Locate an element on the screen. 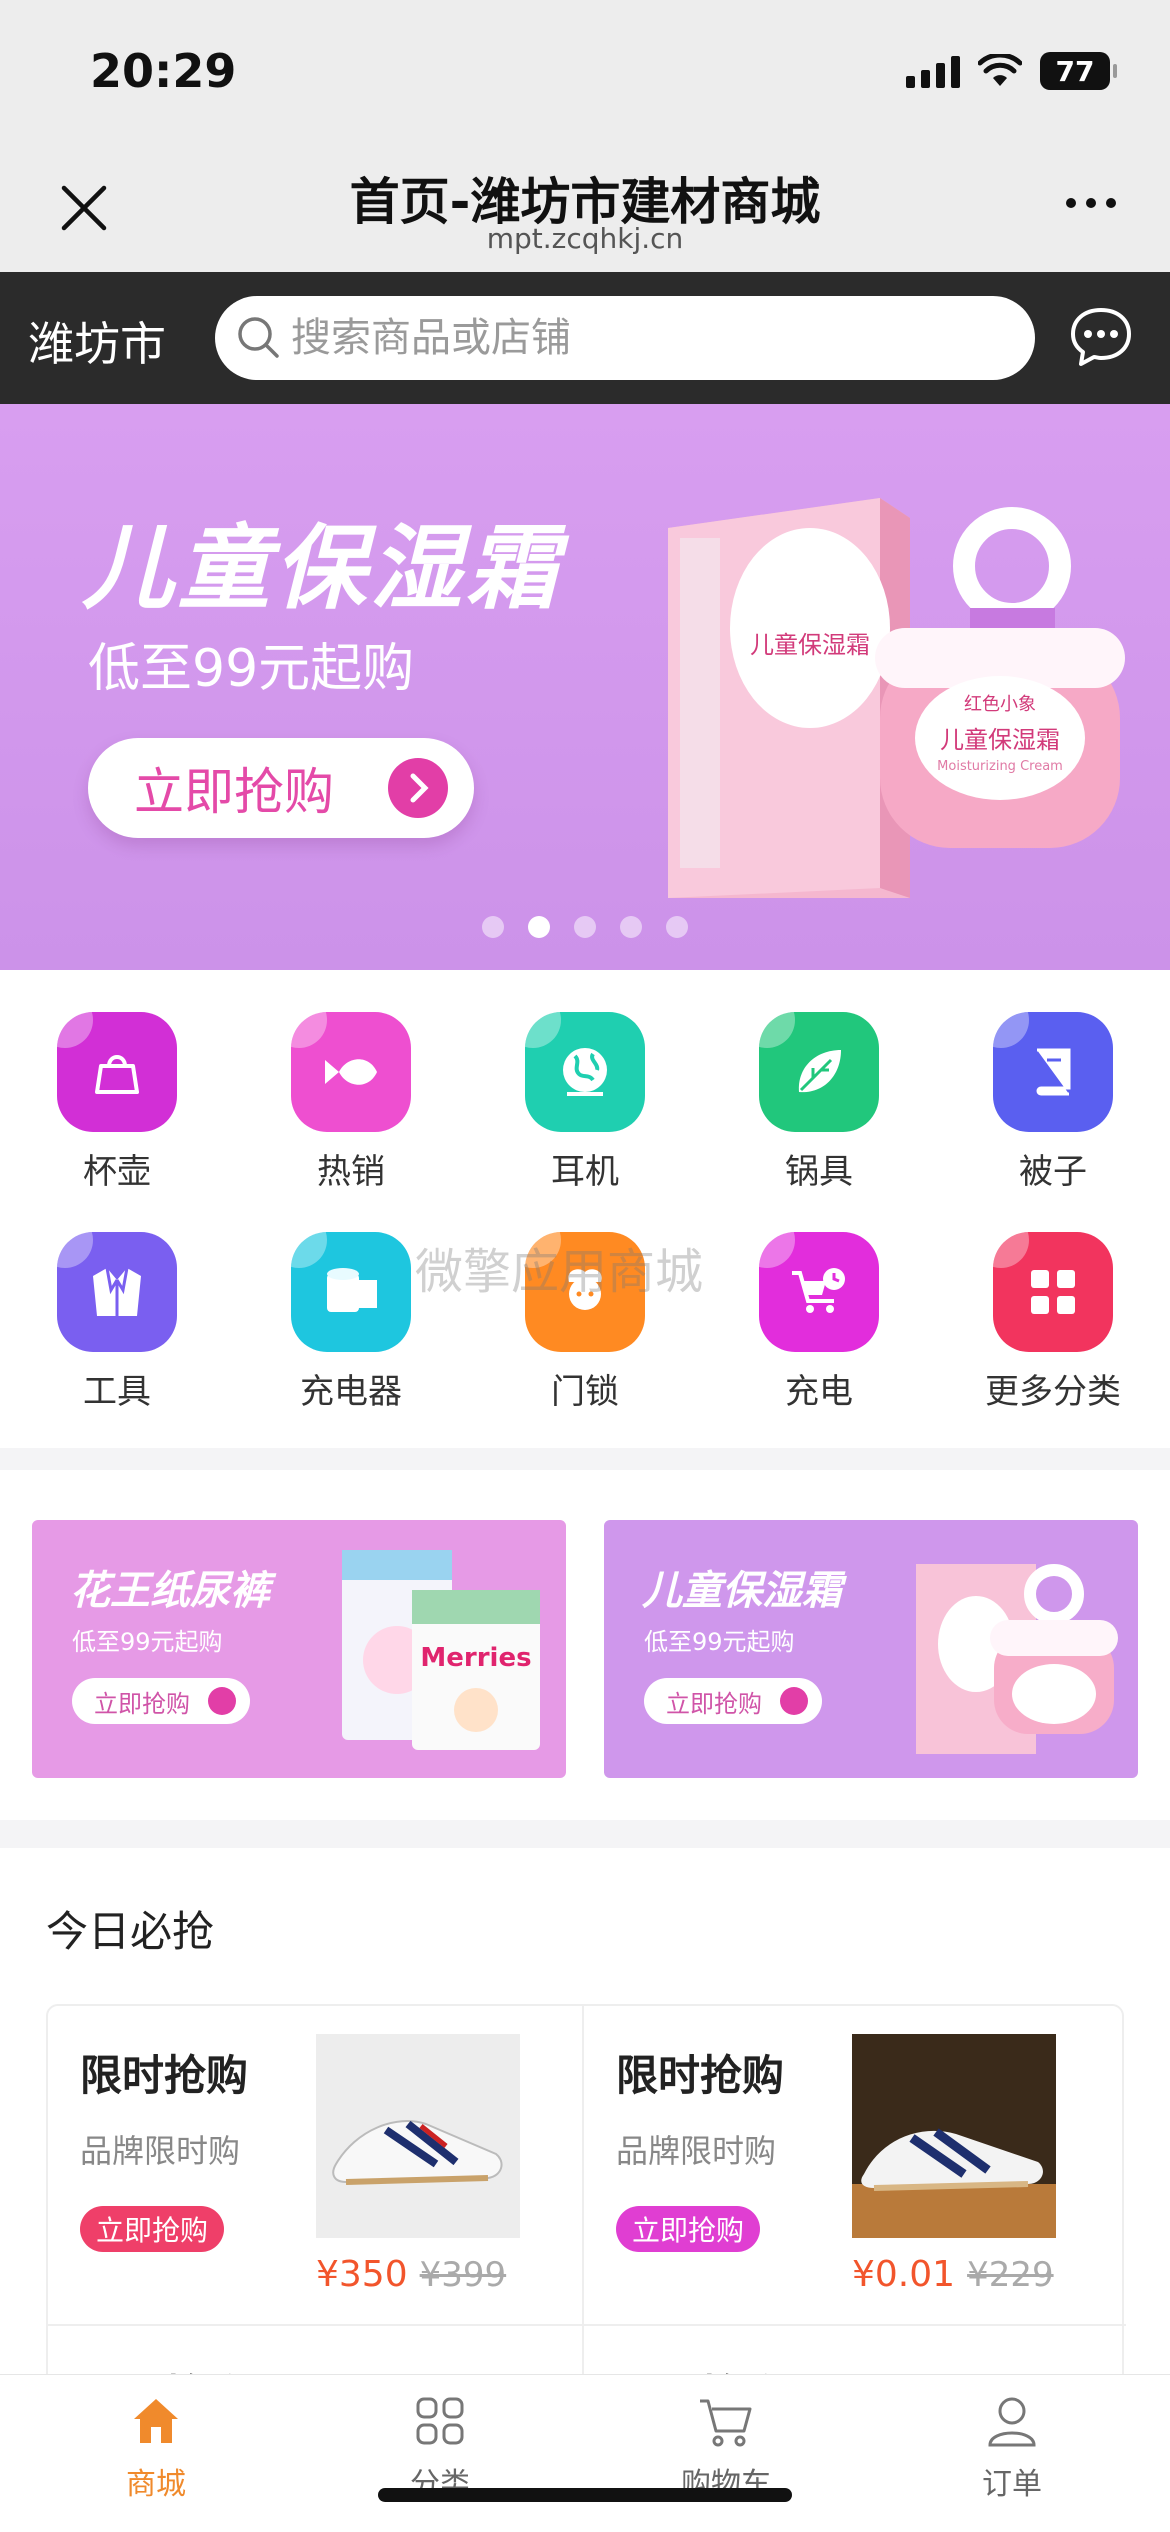  section-title: 今日必抢 is located at coordinates (130, 1931).